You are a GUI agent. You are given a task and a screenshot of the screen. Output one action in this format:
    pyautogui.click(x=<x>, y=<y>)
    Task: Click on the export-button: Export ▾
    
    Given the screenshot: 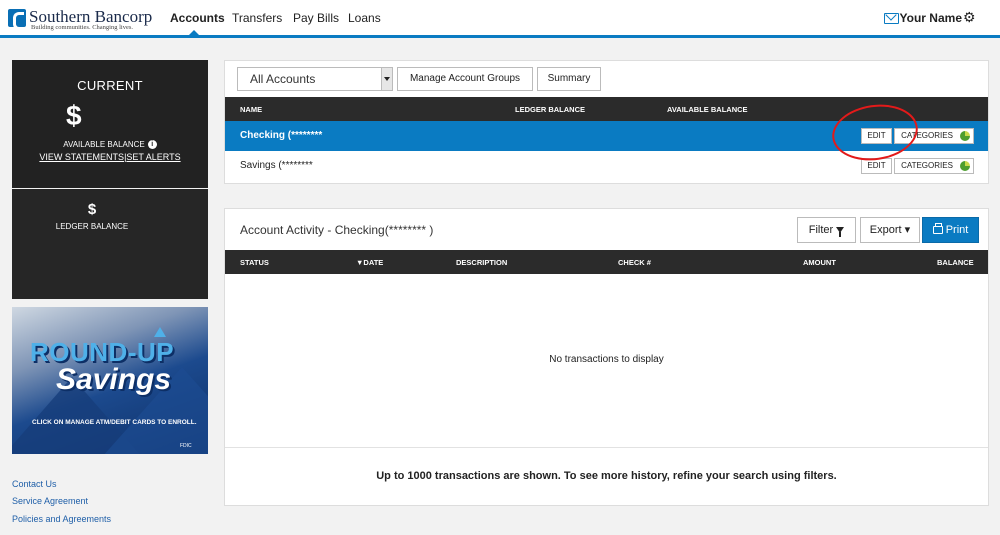 What is the action you would take?
    pyautogui.click(x=890, y=230)
    